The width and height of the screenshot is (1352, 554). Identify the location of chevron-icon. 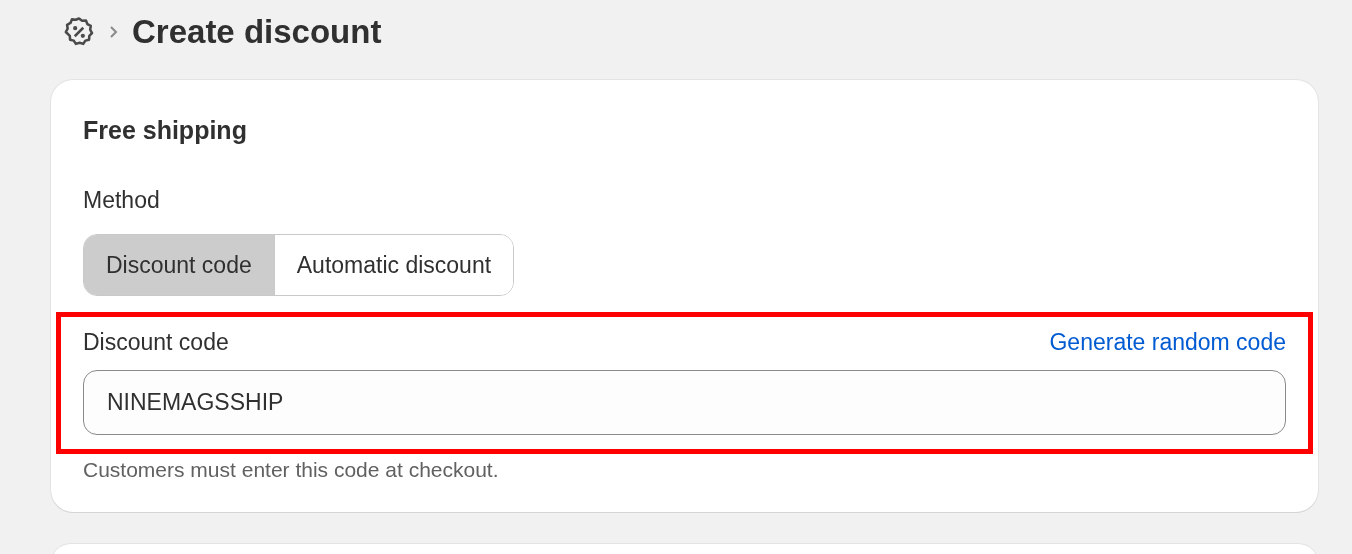
(113, 32).